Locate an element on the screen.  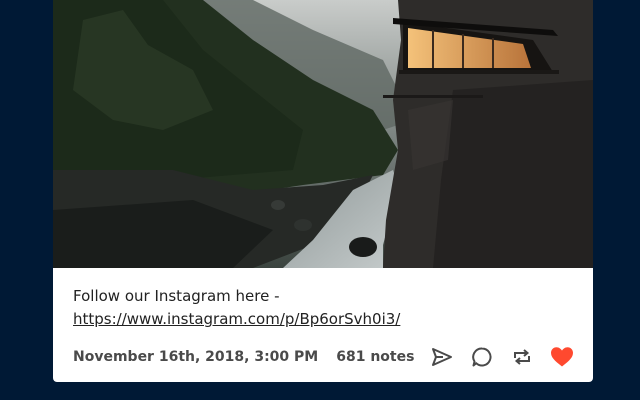
post-footer: November 16th, 2018, 3:00 PM 681 notes is located at coordinates (324, 357).